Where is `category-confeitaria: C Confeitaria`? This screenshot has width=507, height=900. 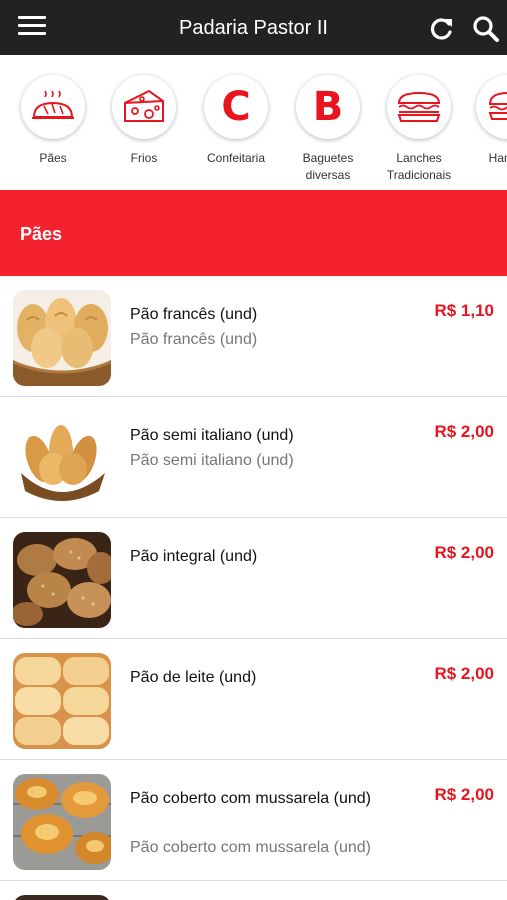
category-confeitaria: C Confeitaria is located at coordinates (236, 121).